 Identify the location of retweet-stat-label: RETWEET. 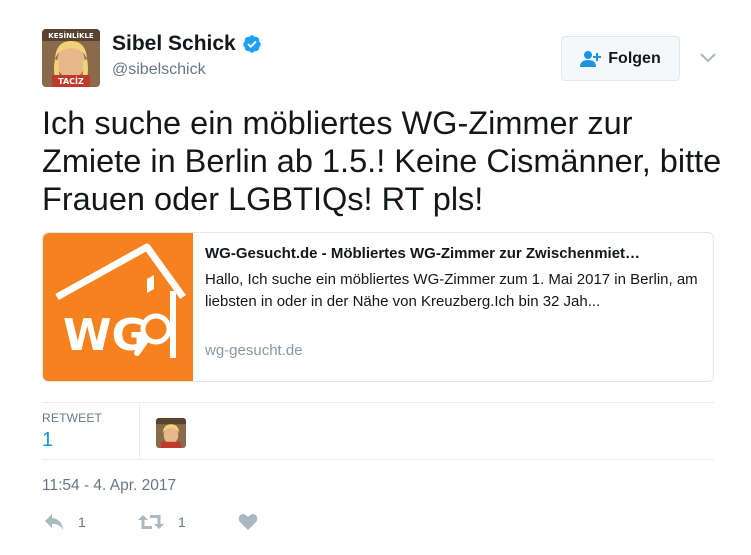
(72, 418).